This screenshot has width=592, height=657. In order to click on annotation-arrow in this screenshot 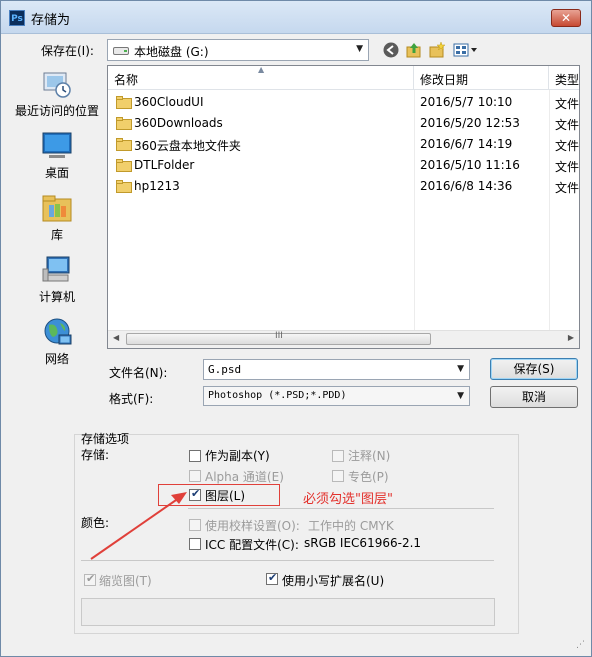, I will do `click(138, 526)`.